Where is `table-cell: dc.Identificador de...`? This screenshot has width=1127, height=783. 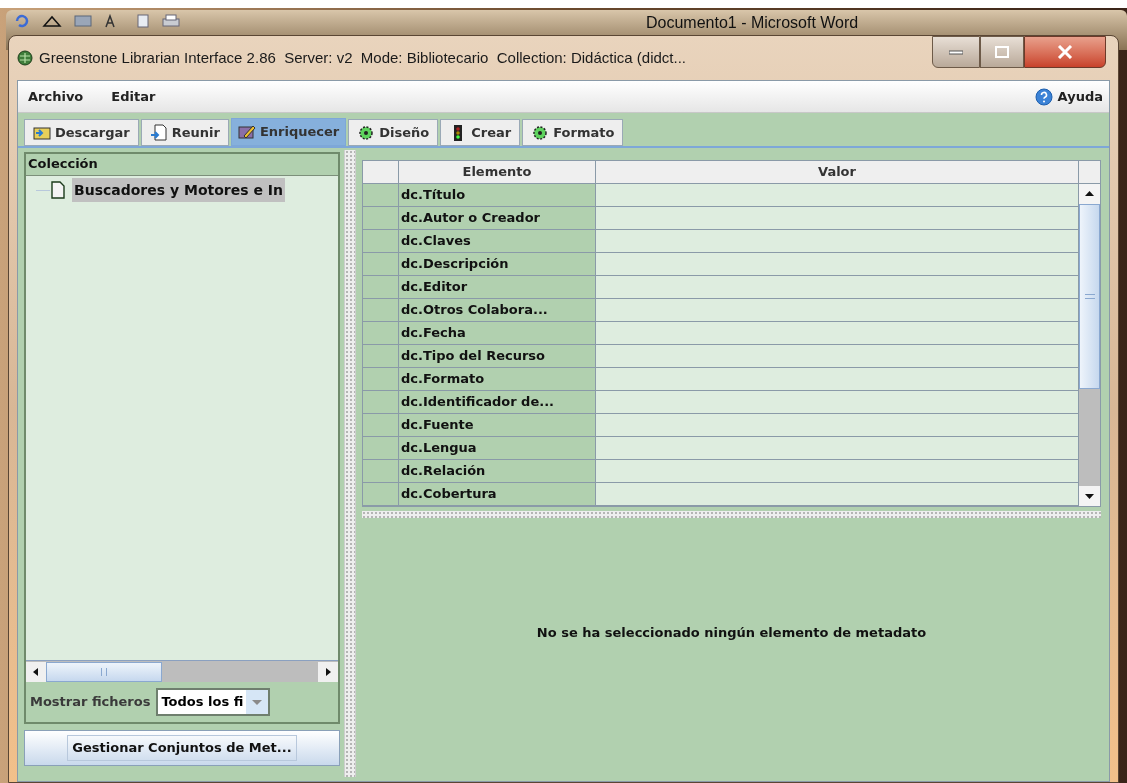 table-cell: dc.Identificador de... is located at coordinates (497, 402).